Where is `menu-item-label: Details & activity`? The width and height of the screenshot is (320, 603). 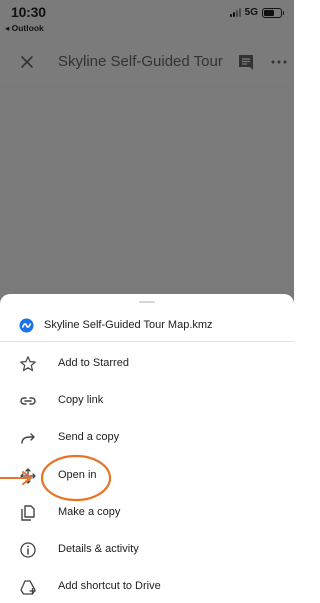 menu-item-label: Details & activity is located at coordinates (98, 549).